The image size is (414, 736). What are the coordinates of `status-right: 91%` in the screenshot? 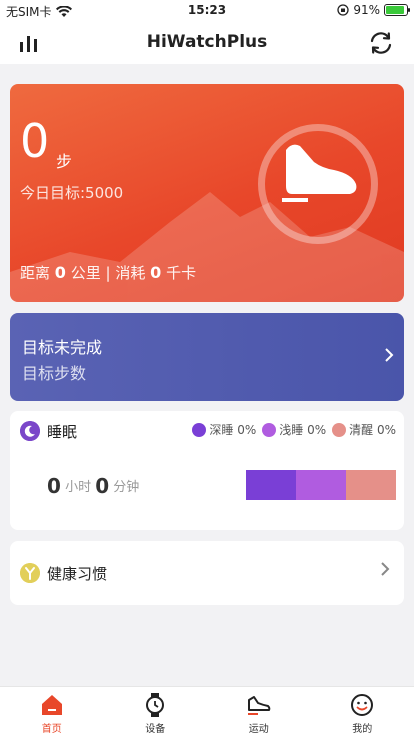 It's located at (373, 10).